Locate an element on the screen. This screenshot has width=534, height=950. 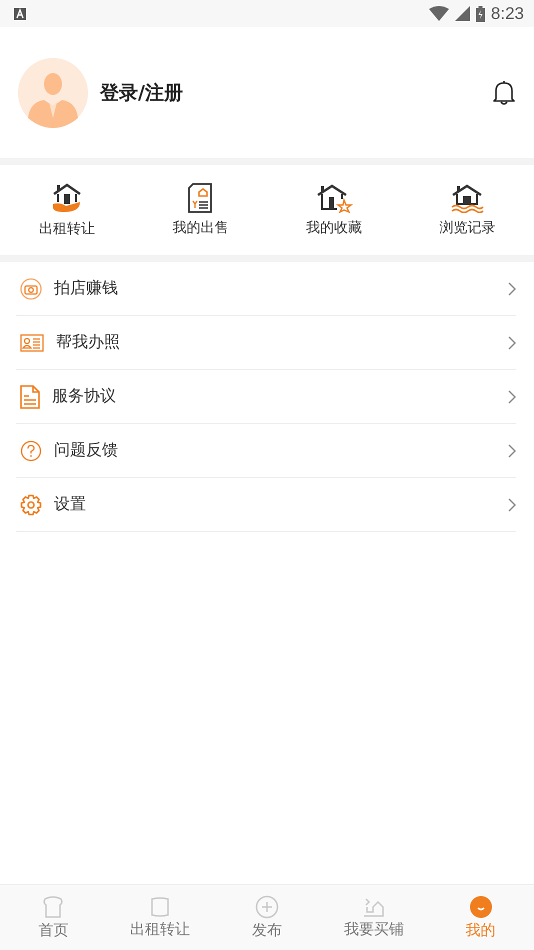
add-icon is located at coordinates (266, 907).